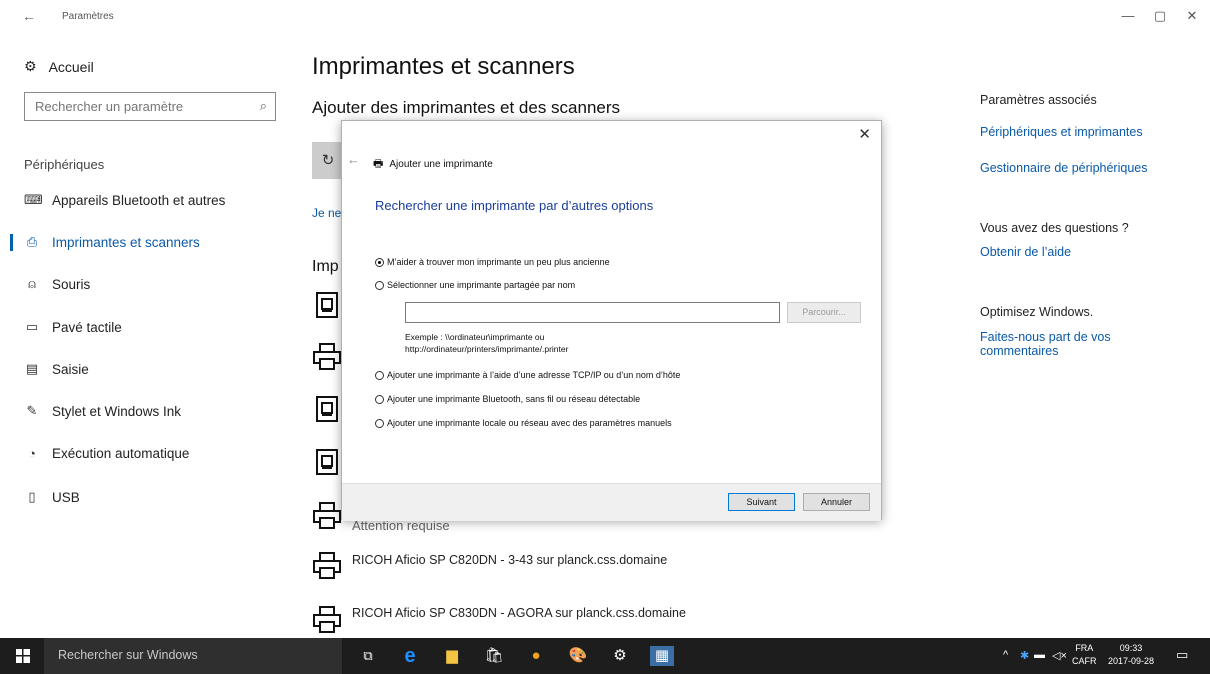 This screenshot has width=1210, height=674. What do you see at coordinates (536, 656) in the screenshot?
I see `chrome-icon: ●` at bounding box center [536, 656].